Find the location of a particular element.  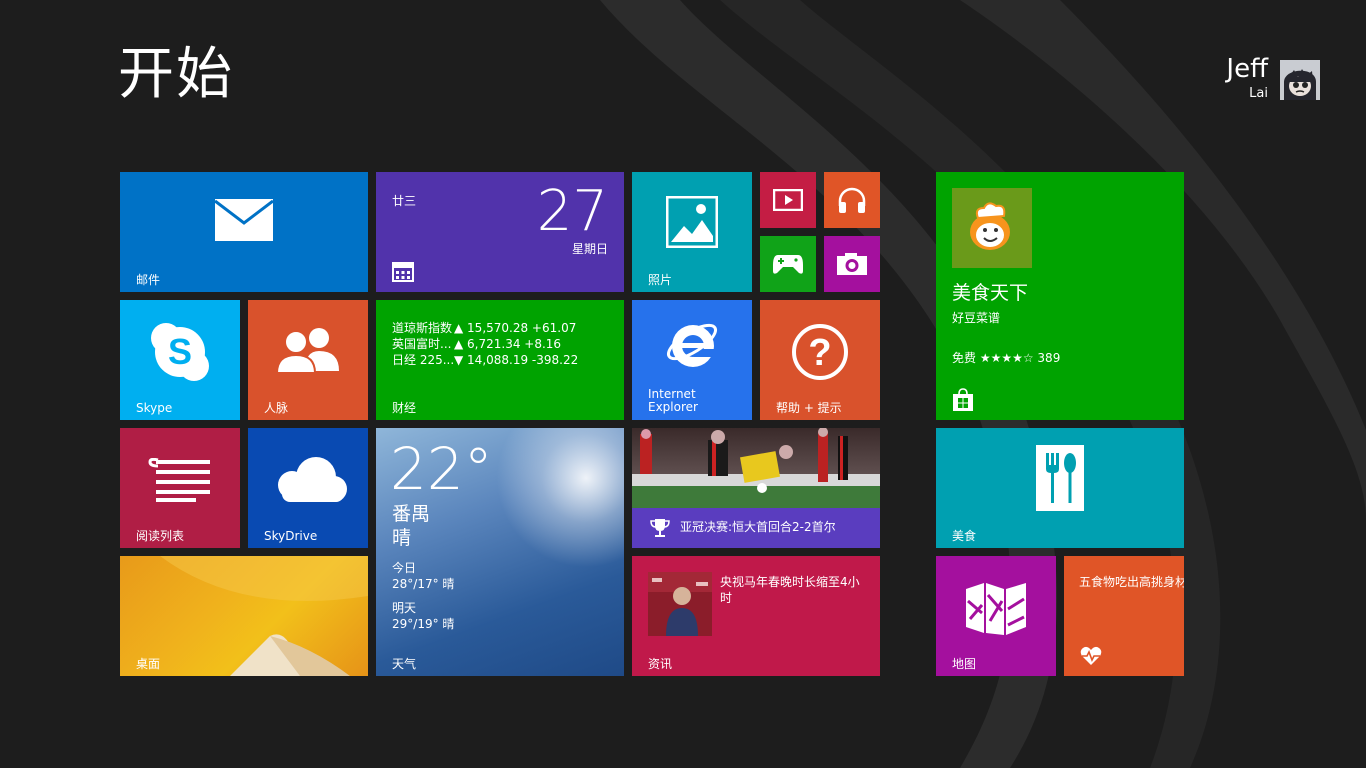

skype-icon: S is located at coordinates (180, 352).